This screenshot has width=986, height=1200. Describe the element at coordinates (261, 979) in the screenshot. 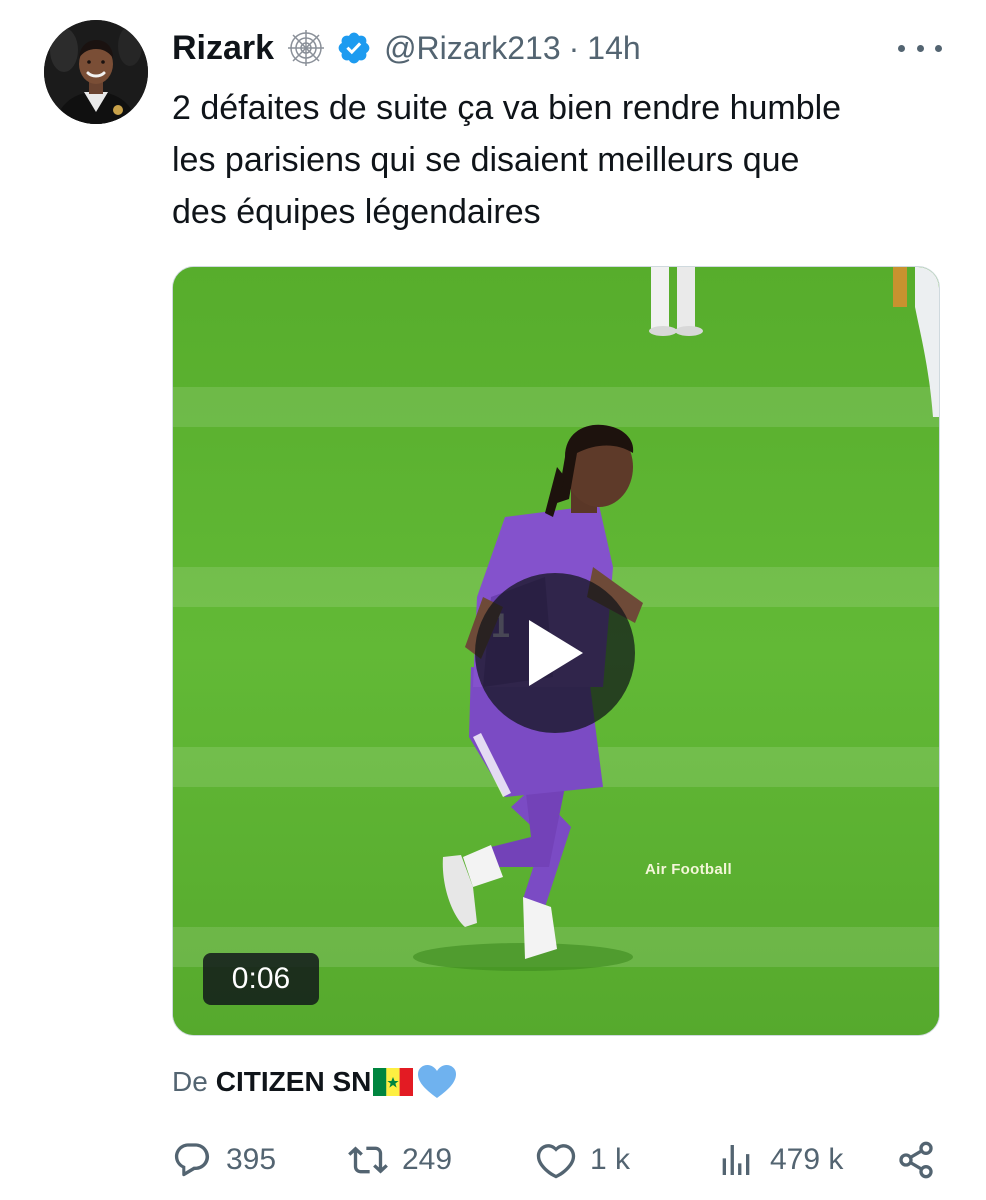

I see `video-duration: 0:06` at that location.